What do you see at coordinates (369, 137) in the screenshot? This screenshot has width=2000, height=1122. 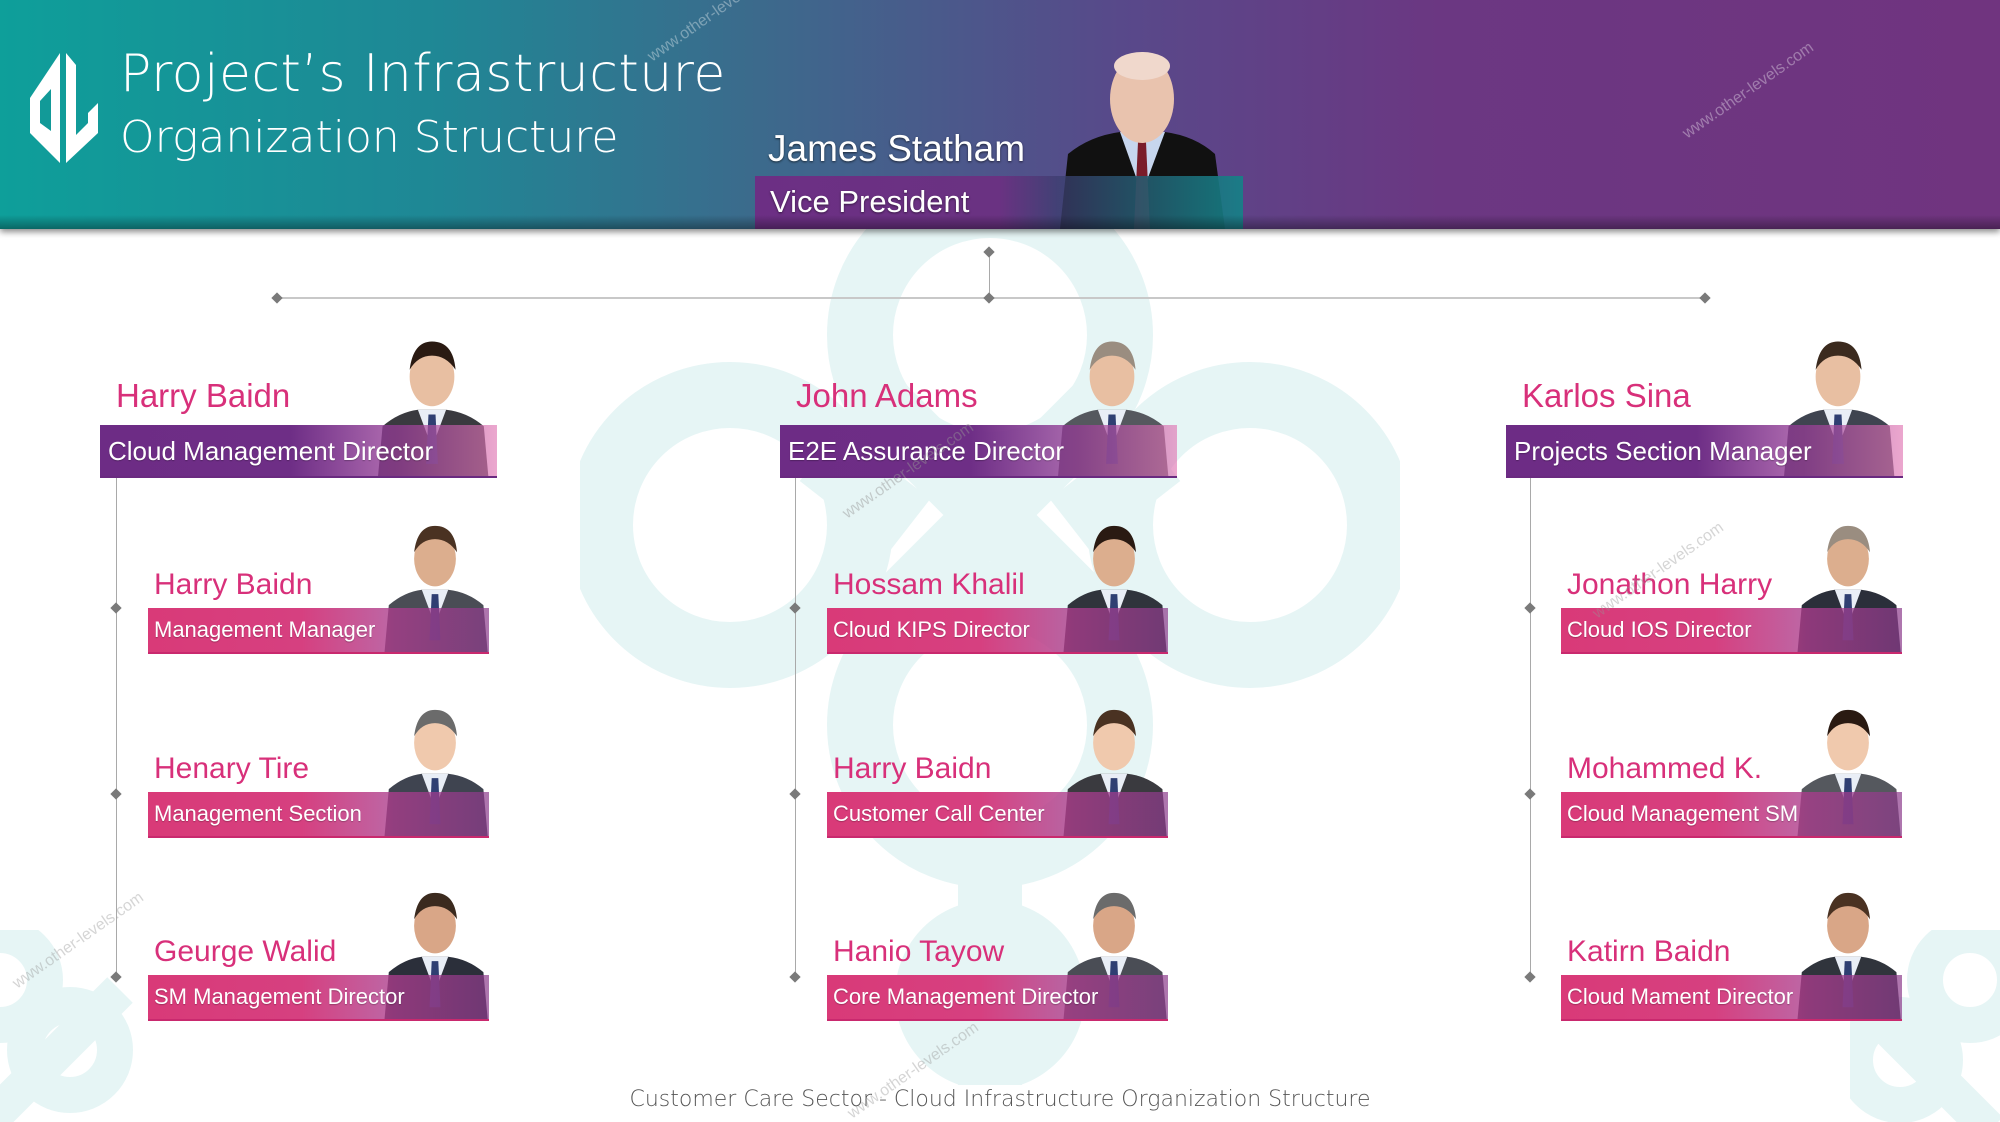 I see `page-subtitle: Organization Structure` at bounding box center [369, 137].